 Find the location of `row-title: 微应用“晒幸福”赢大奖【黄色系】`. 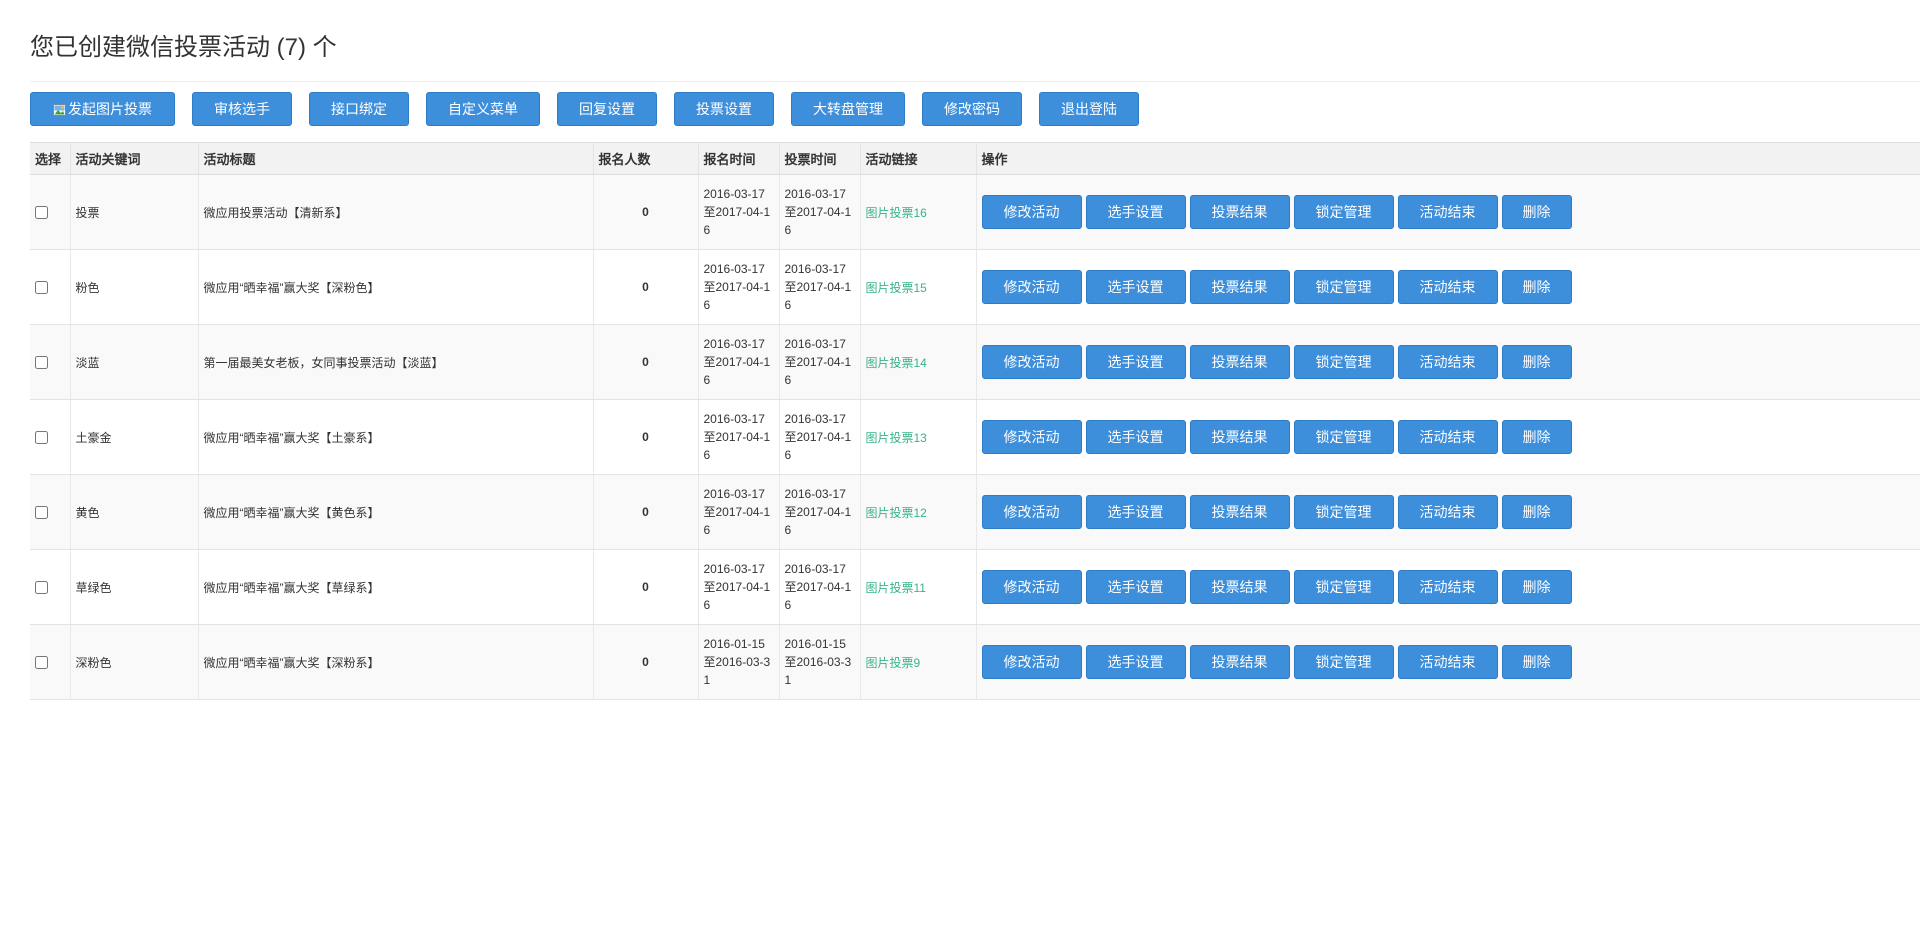

row-title: 微应用“晒幸福”赢大奖【黄色系】 is located at coordinates (291, 512).